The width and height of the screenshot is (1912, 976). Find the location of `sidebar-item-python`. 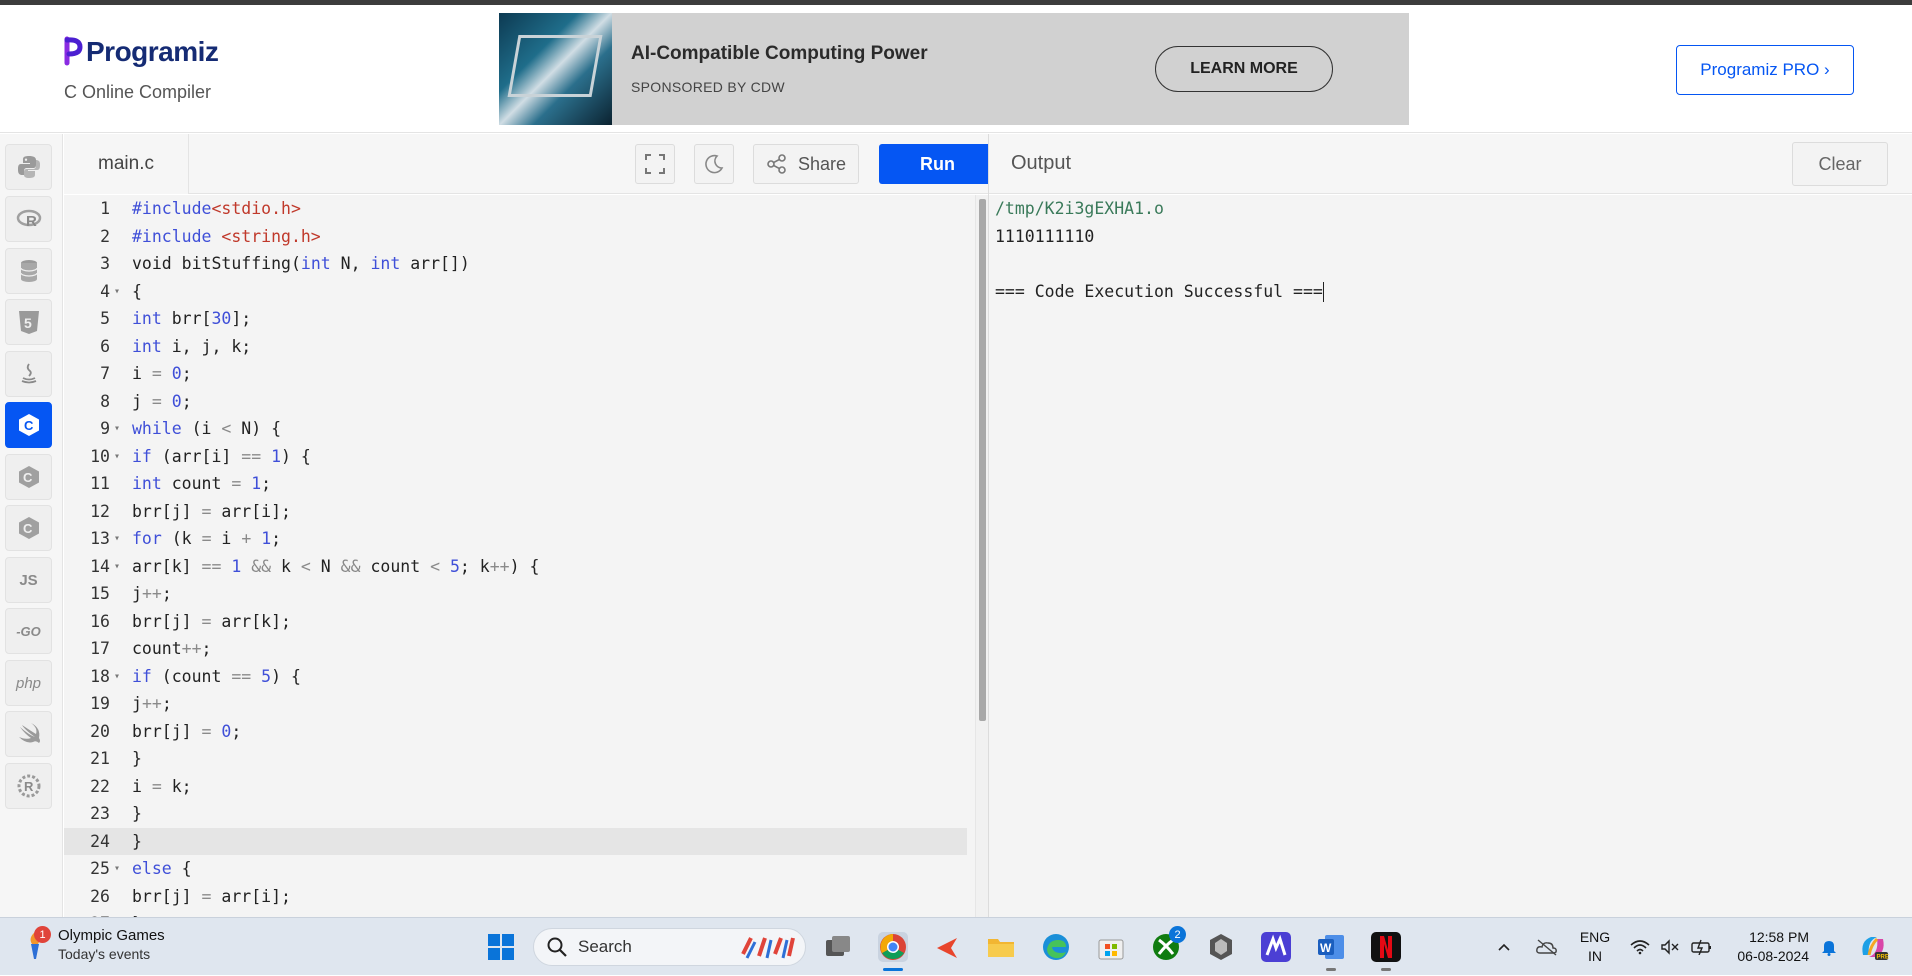

sidebar-item-python is located at coordinates (28, 167).